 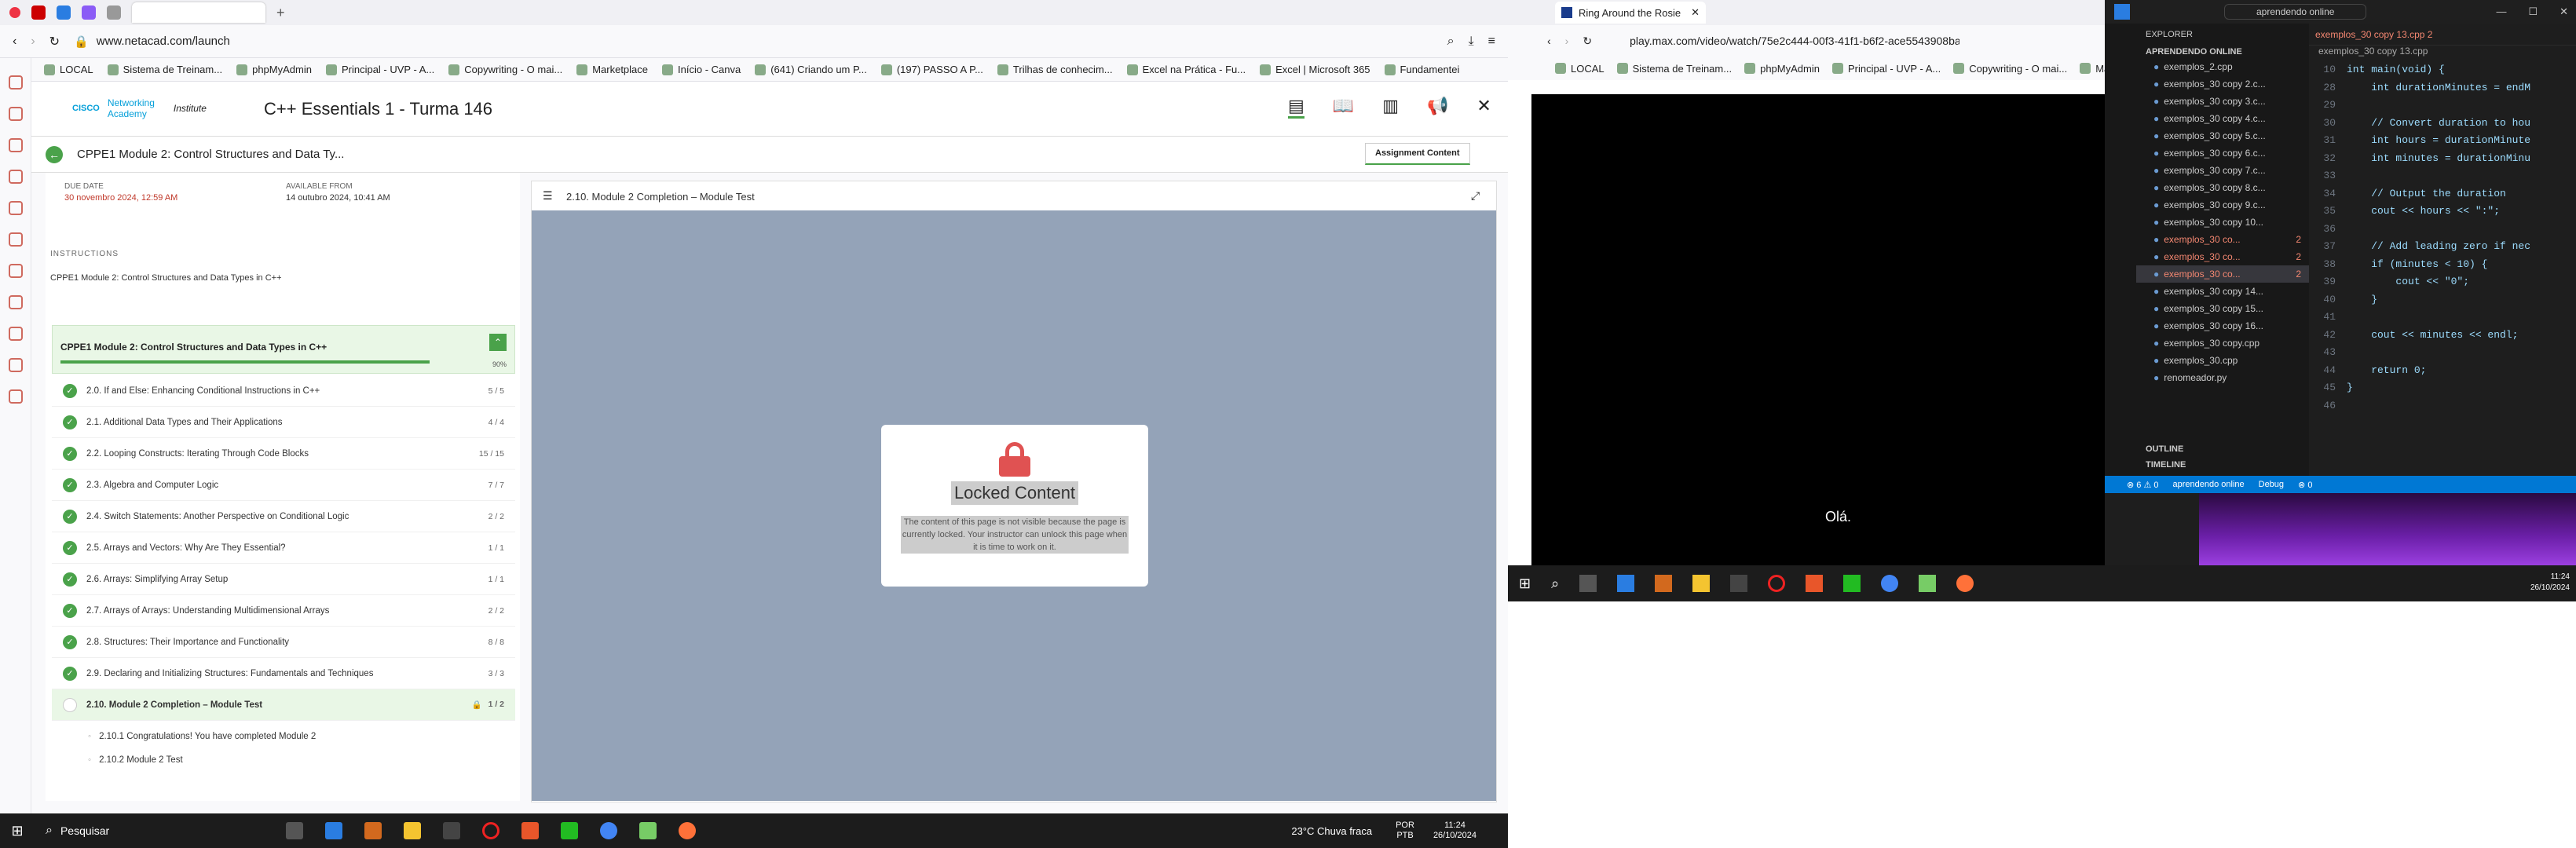 What do you see at coordinates (2296, 12) in the screenshot?
I see `command-center: aprendendo online` at bounding box center [2296, 12].